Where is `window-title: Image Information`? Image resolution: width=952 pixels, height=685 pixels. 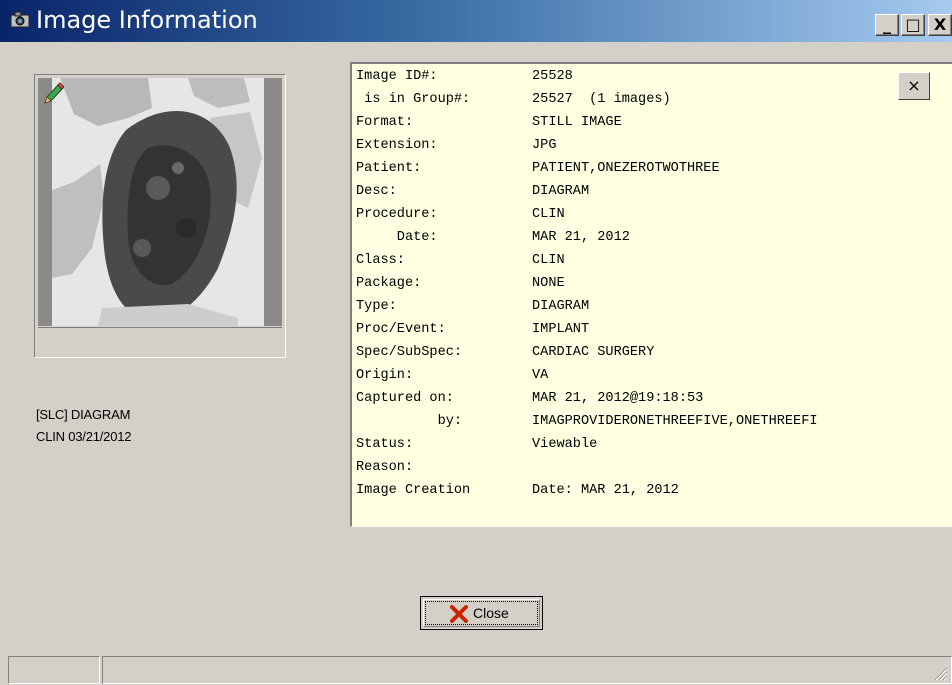 window-title: Image Information is located at coordinates (147, 20).